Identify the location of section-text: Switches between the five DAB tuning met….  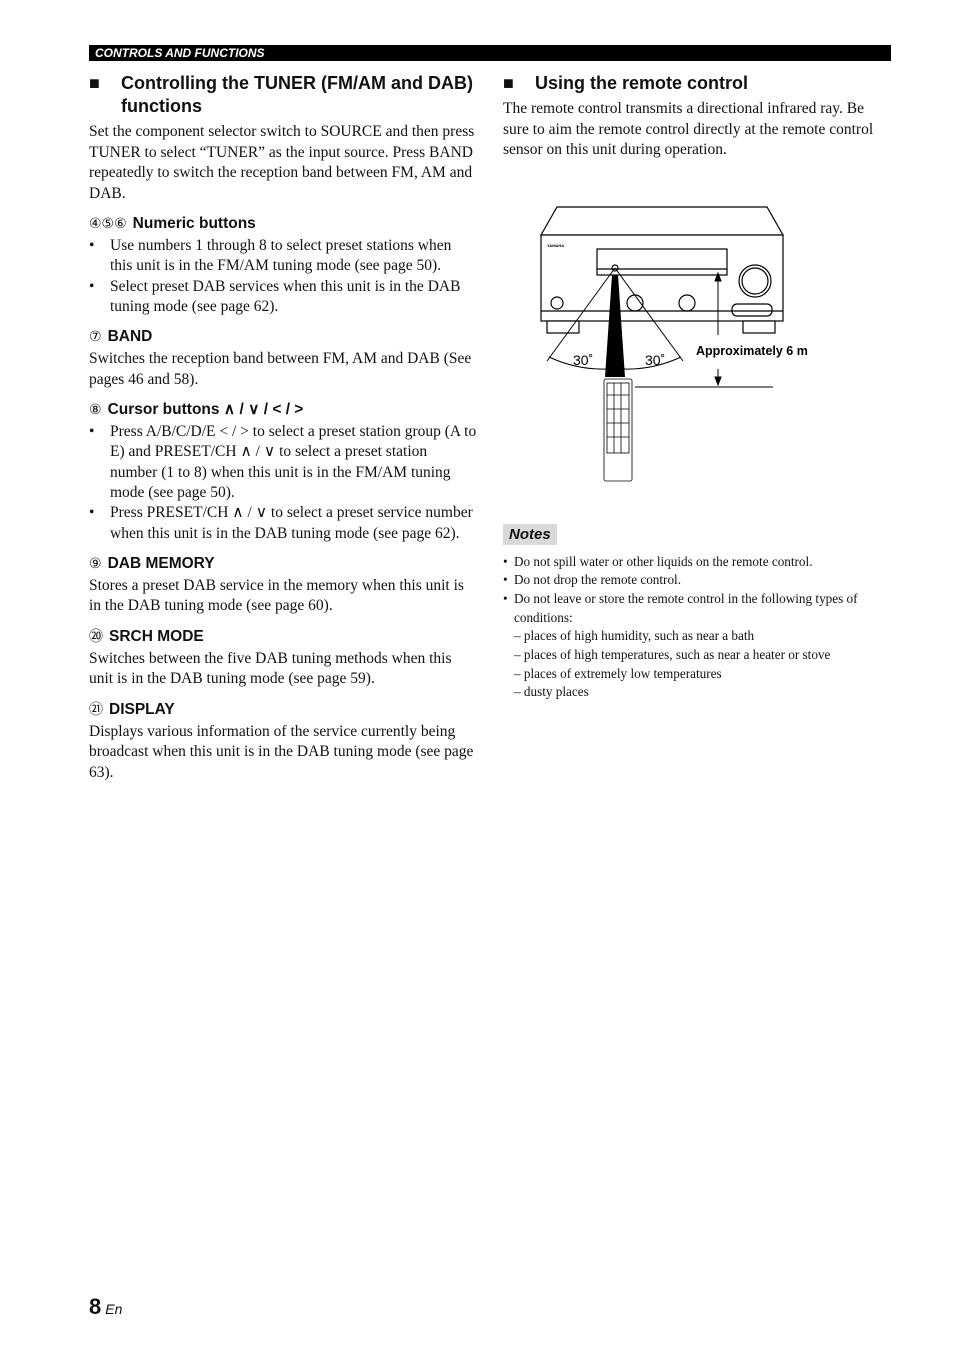
(270, 668).